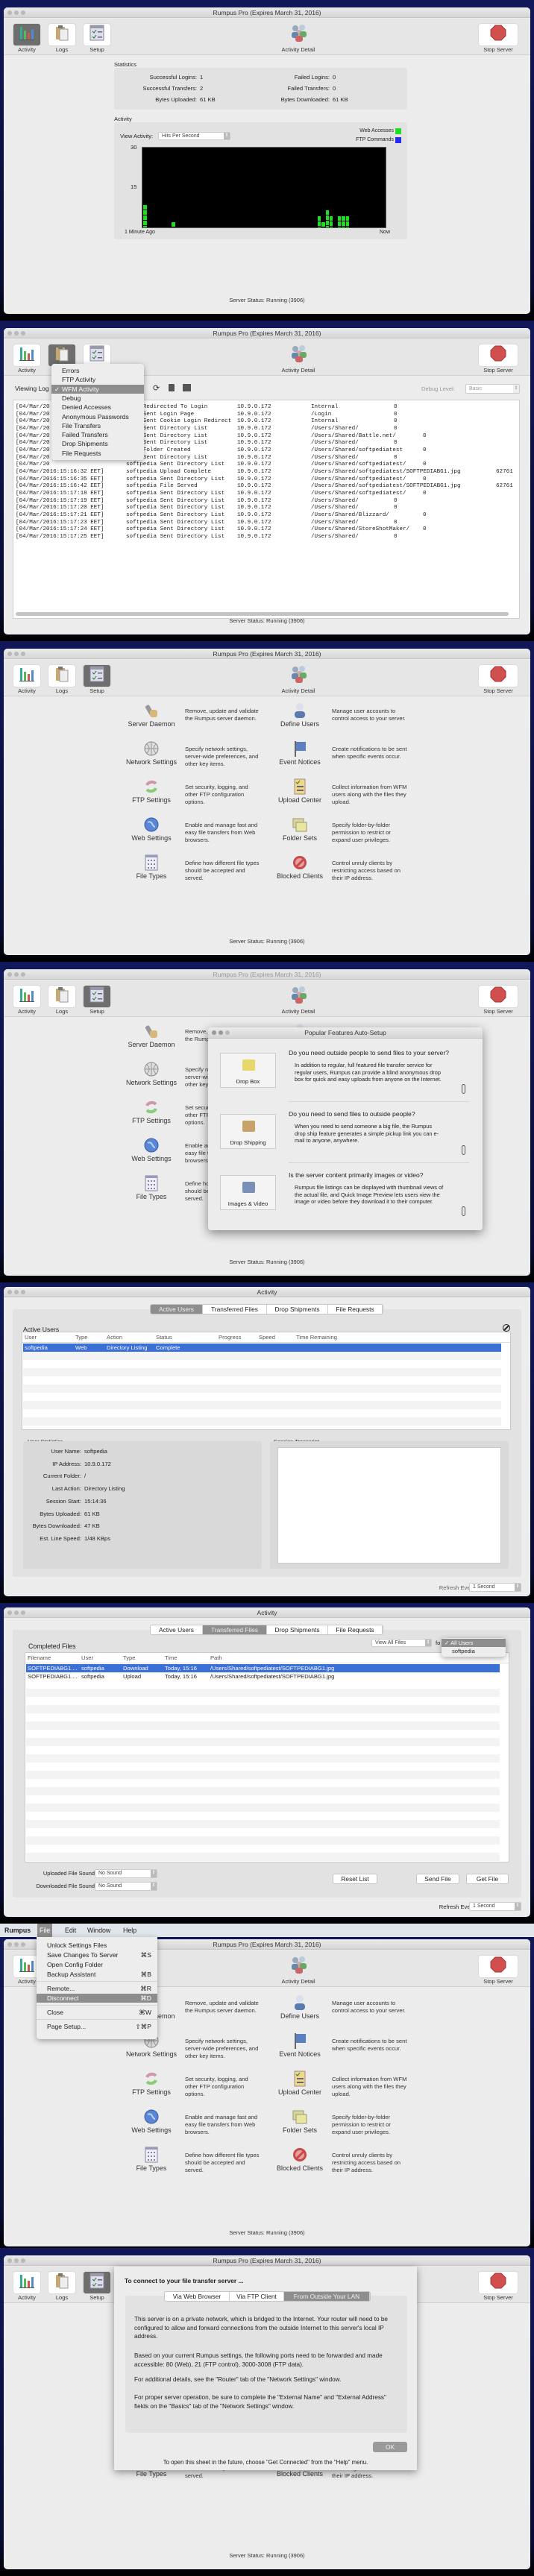 This screenshot has height=2576, width=534. I want to click on session-transcript-text, so click(389, 1505).